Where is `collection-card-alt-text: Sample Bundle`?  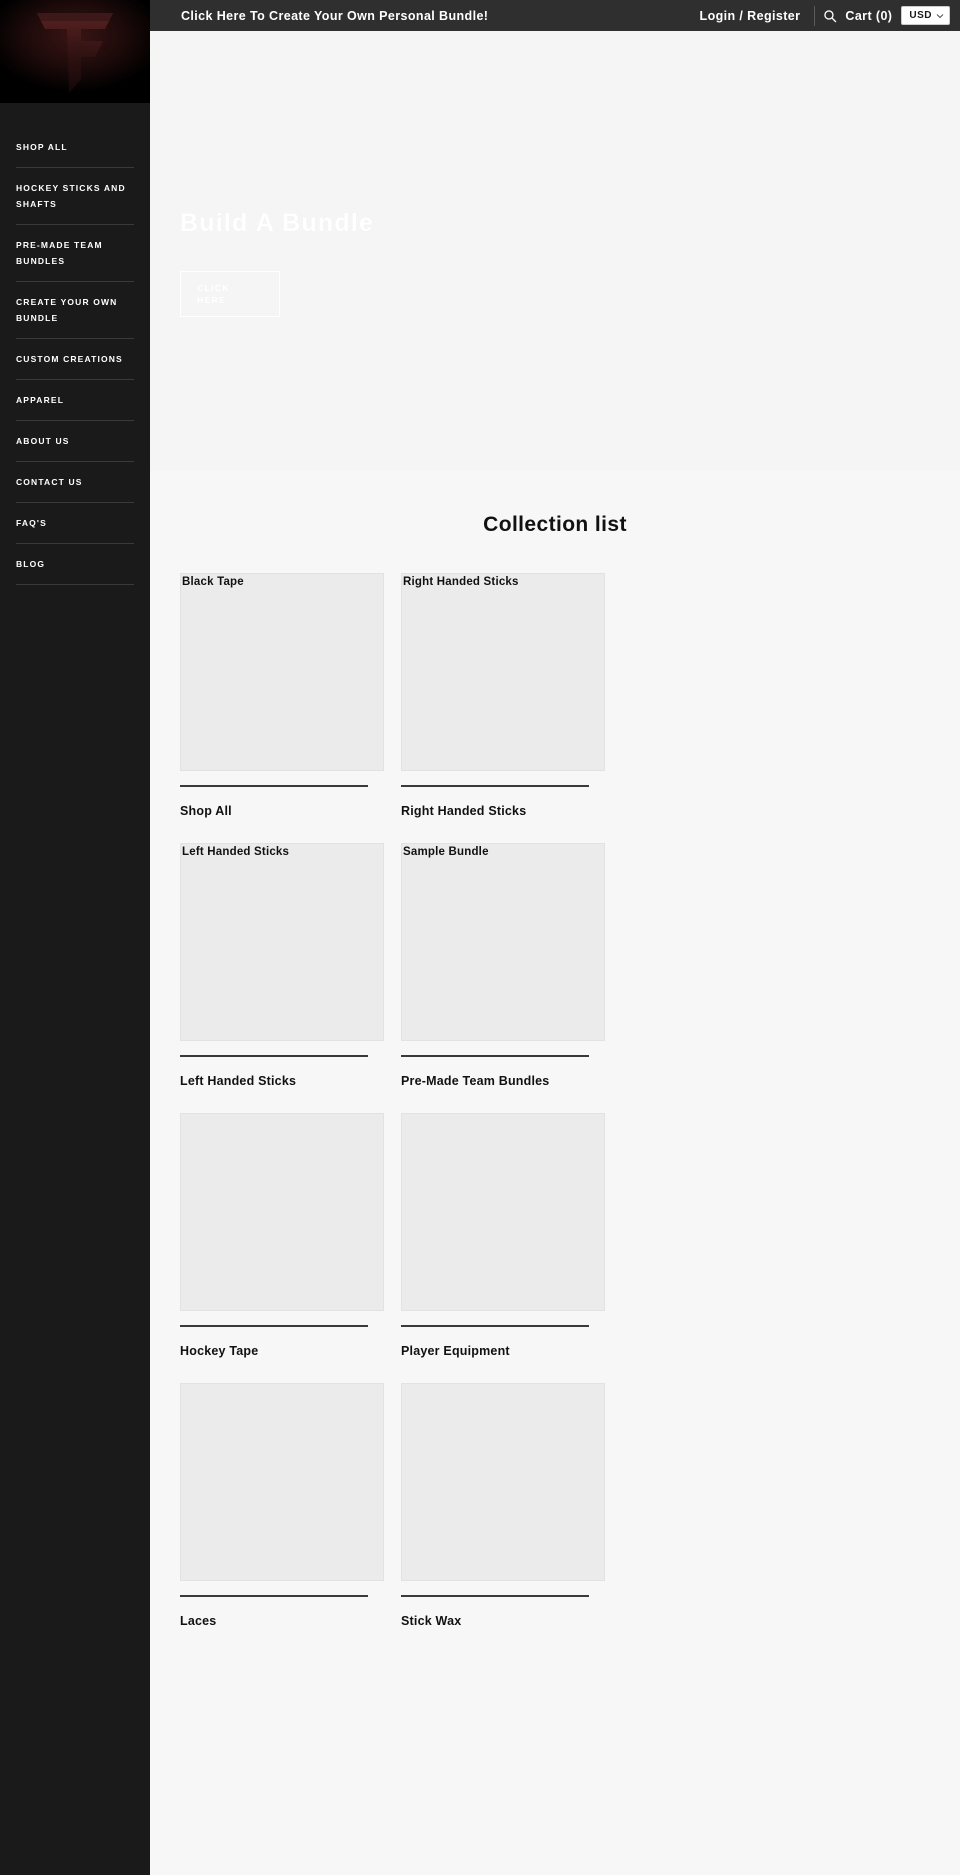
collection-card-alt-text: Sample Bundle is located at coordinates (446, 852).